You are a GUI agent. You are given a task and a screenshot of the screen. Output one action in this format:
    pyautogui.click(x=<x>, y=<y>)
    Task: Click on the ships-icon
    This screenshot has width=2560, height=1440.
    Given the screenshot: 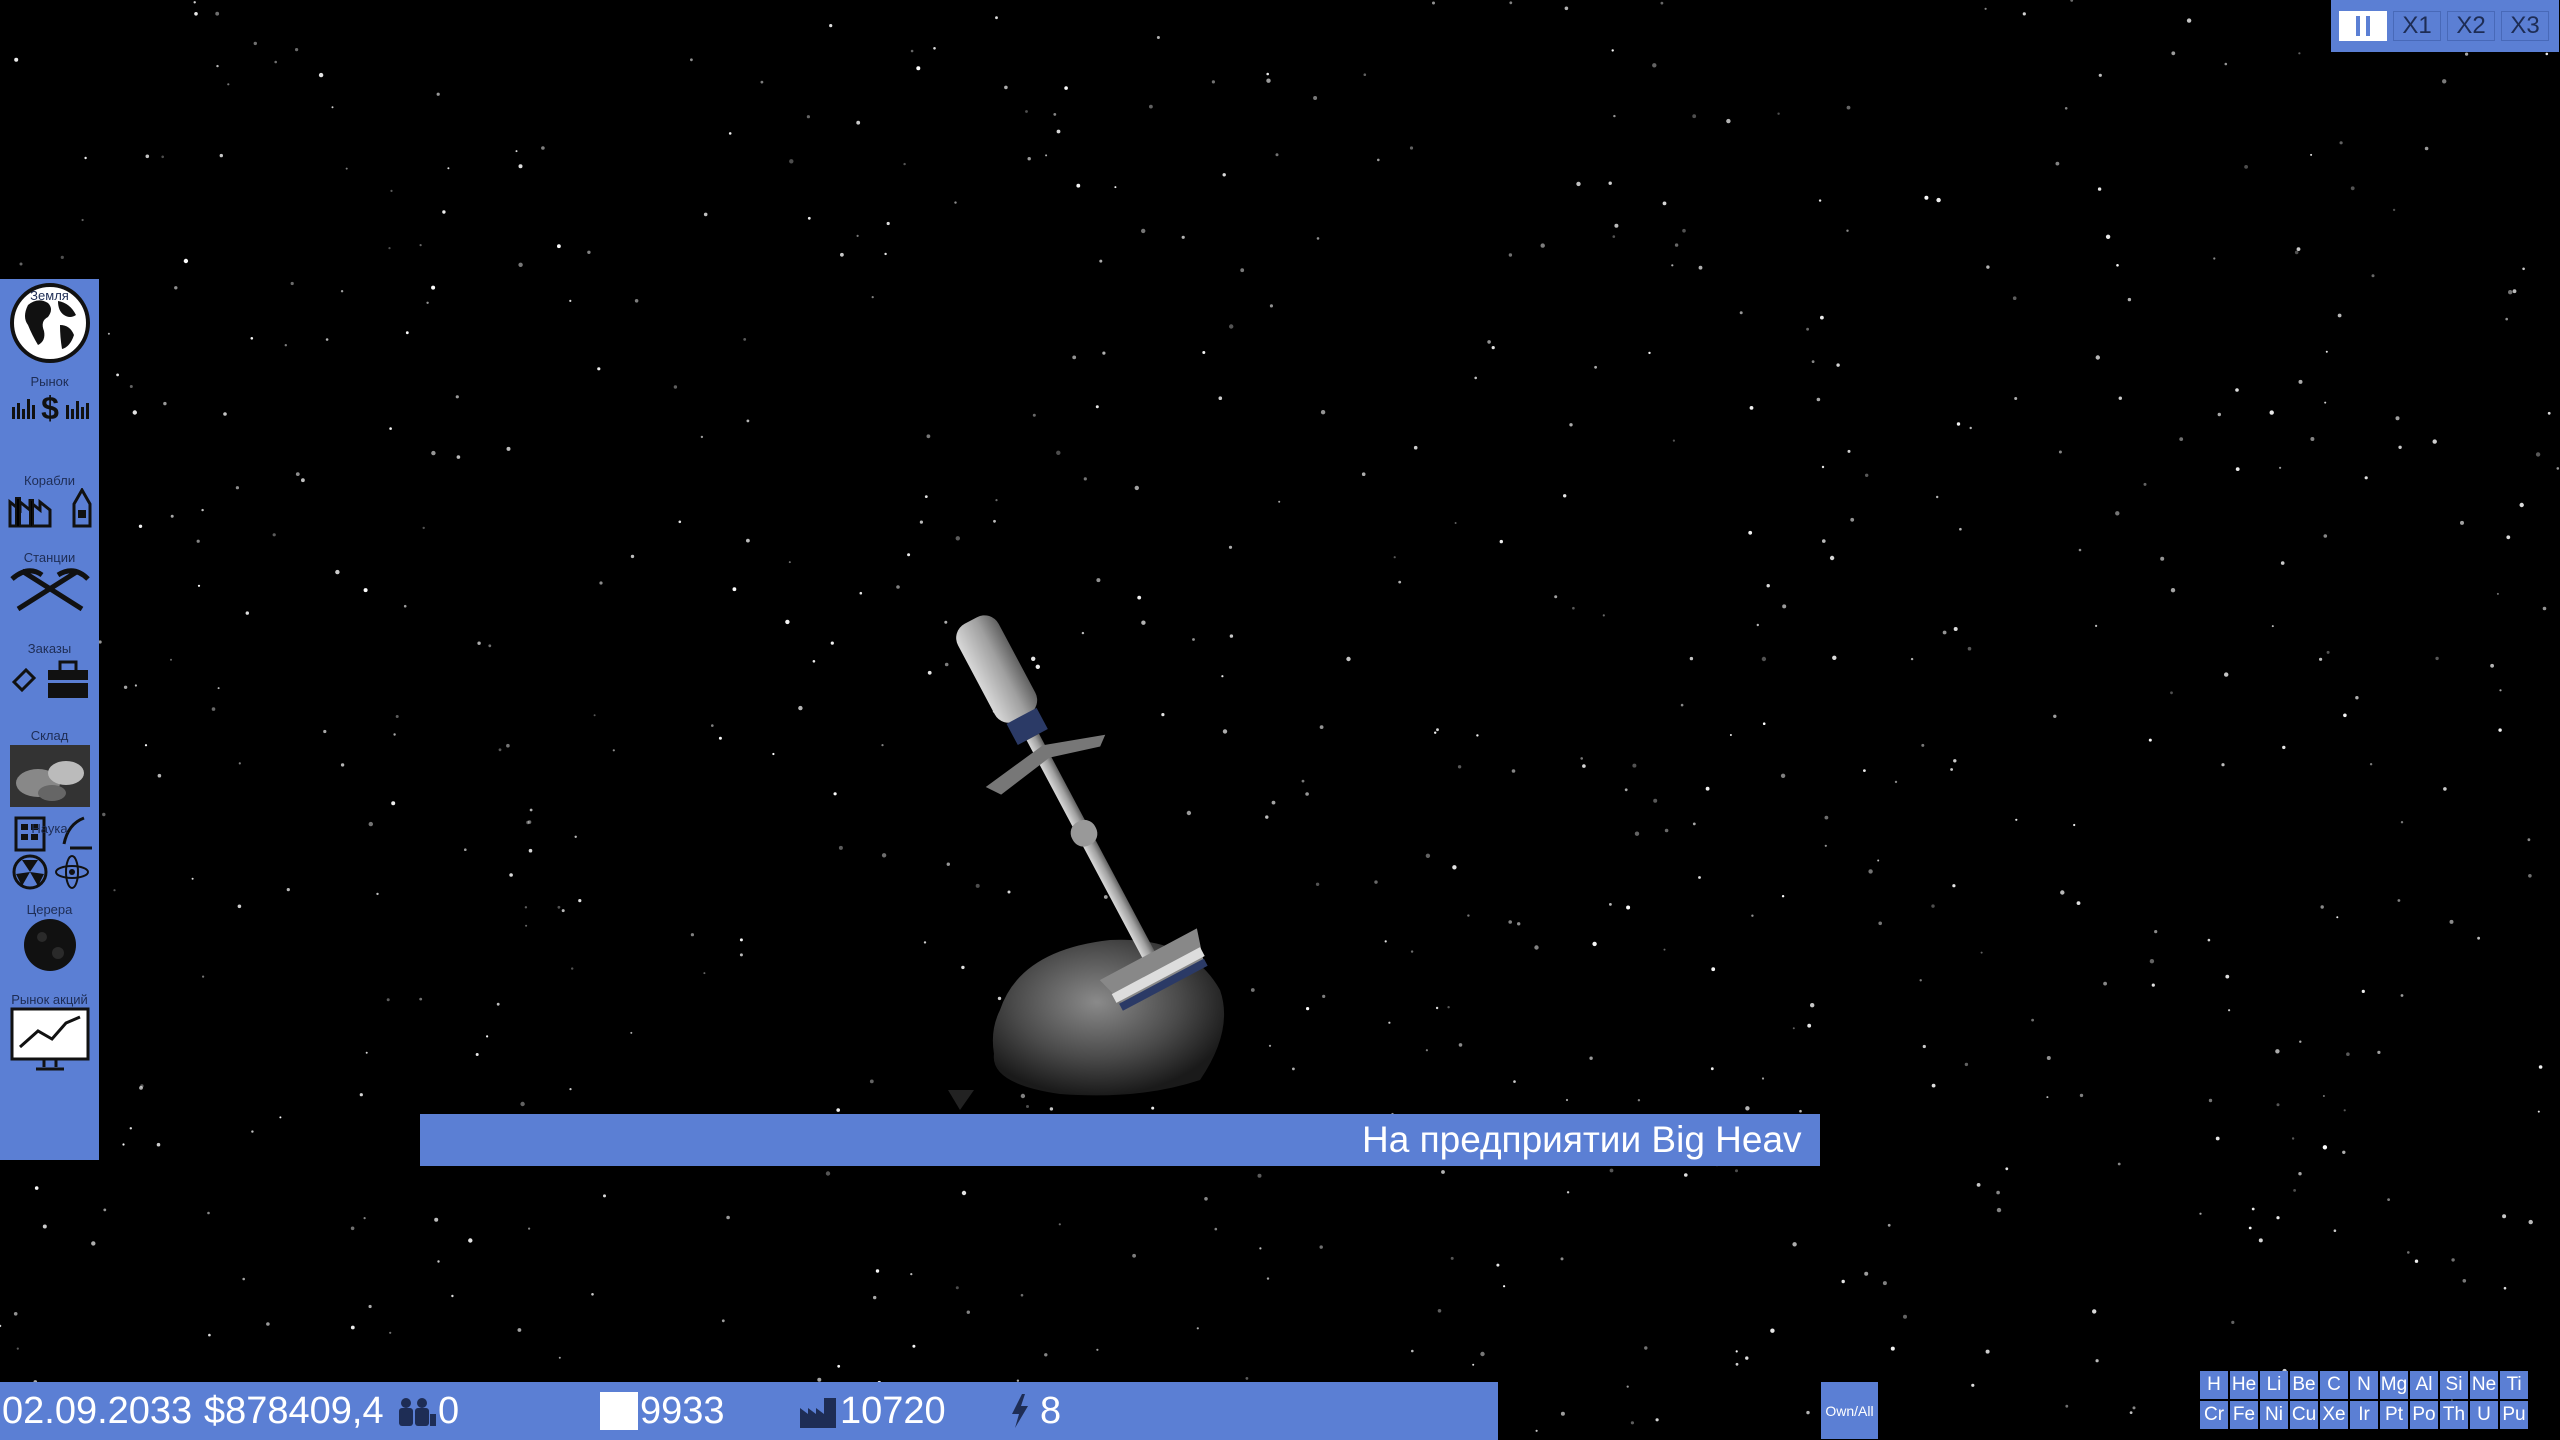 What is the action you would take?
    pyautogui.click(x=49, y=508)
    